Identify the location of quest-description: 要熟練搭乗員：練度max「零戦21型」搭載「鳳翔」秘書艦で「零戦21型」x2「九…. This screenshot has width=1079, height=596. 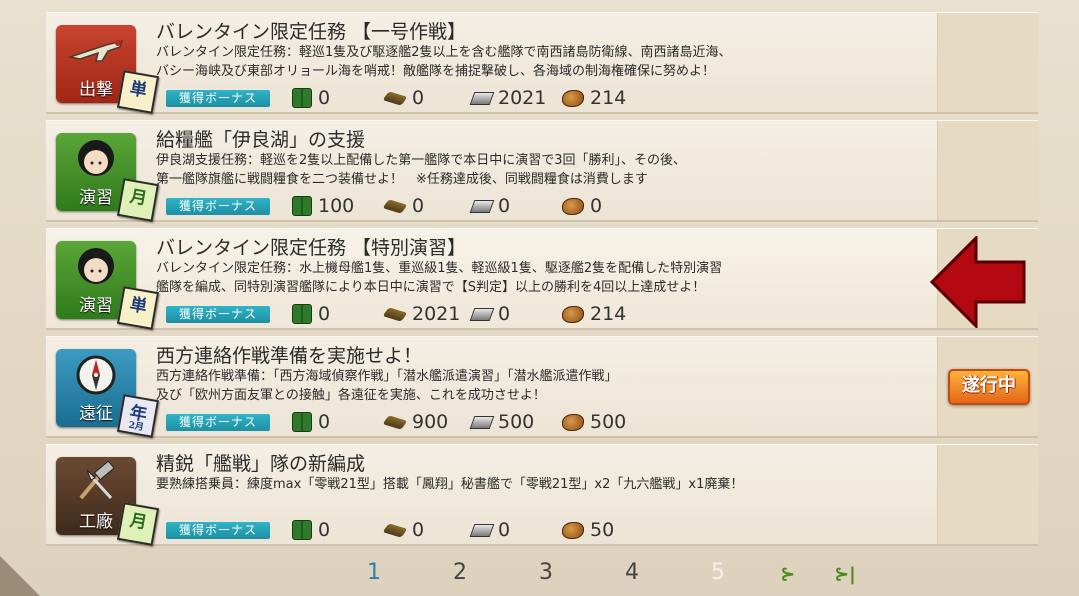
(516, 484).